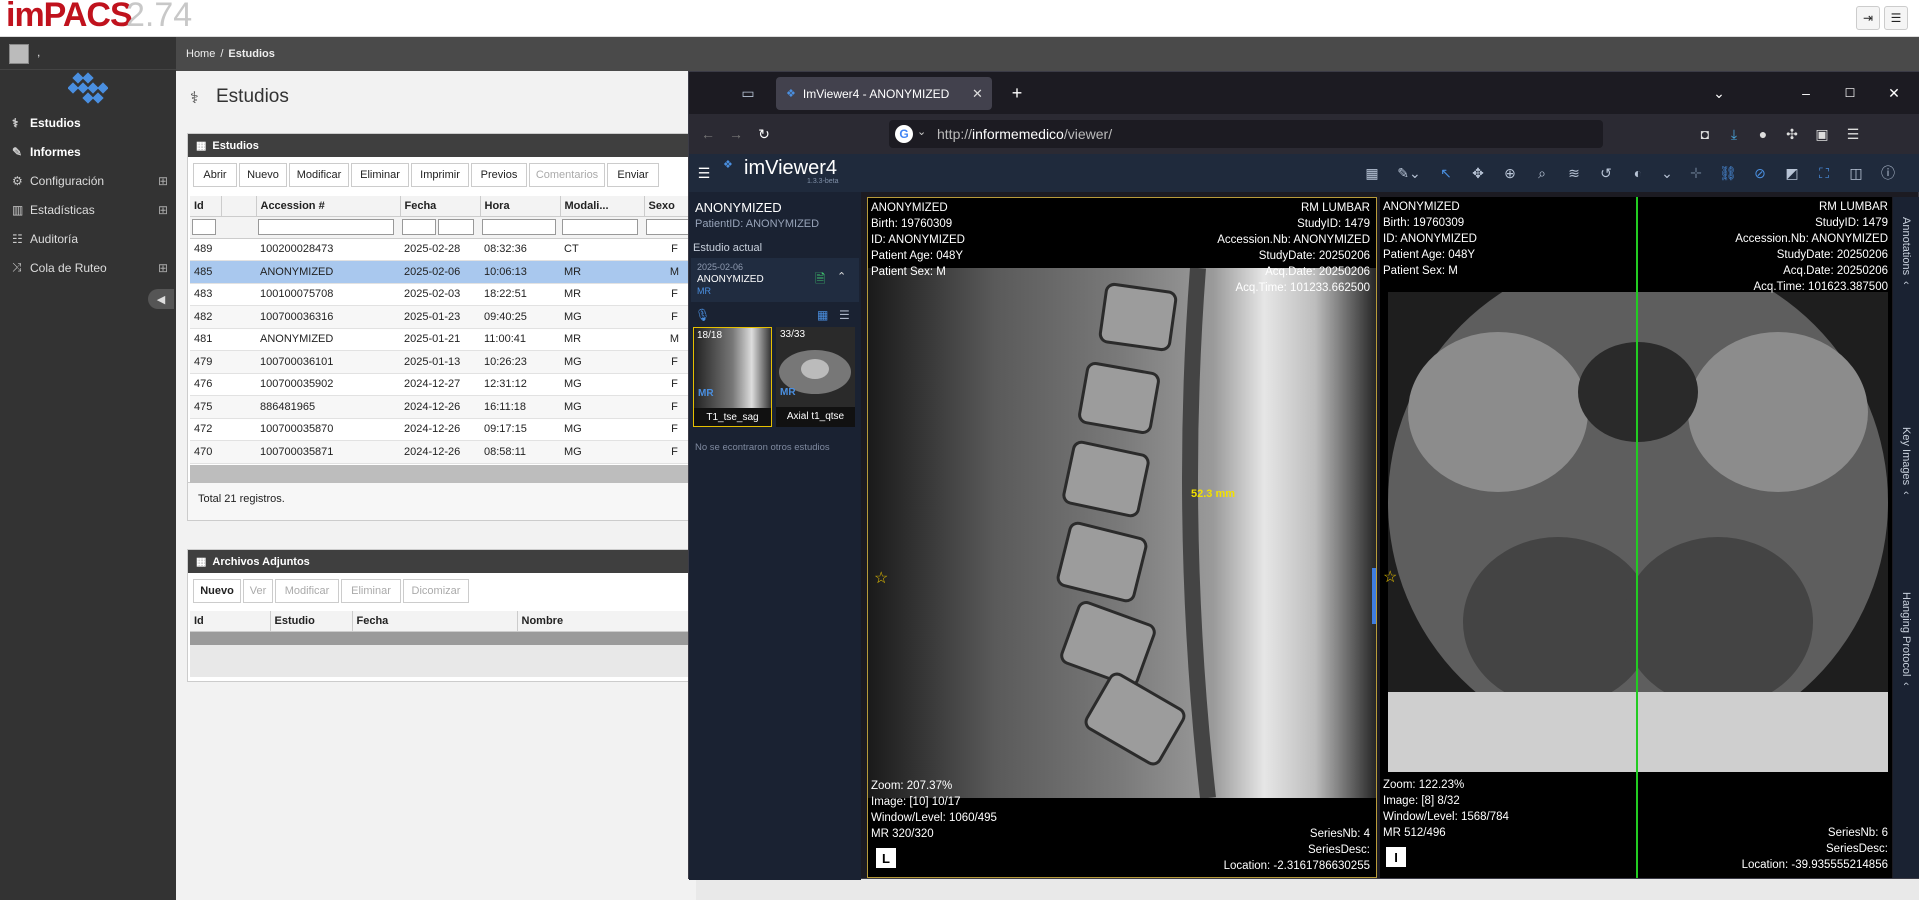 This screenshot has height=900, width=1919. Describe the element at coordinates (1806, 93) in the screenshot. I see `minimize-icon: –` at that location.